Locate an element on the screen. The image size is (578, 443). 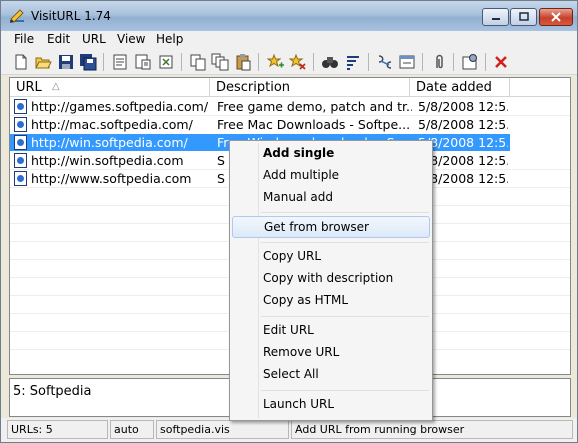
menu-item-edit-url: Edit URL is located at coordinates (331, 331).